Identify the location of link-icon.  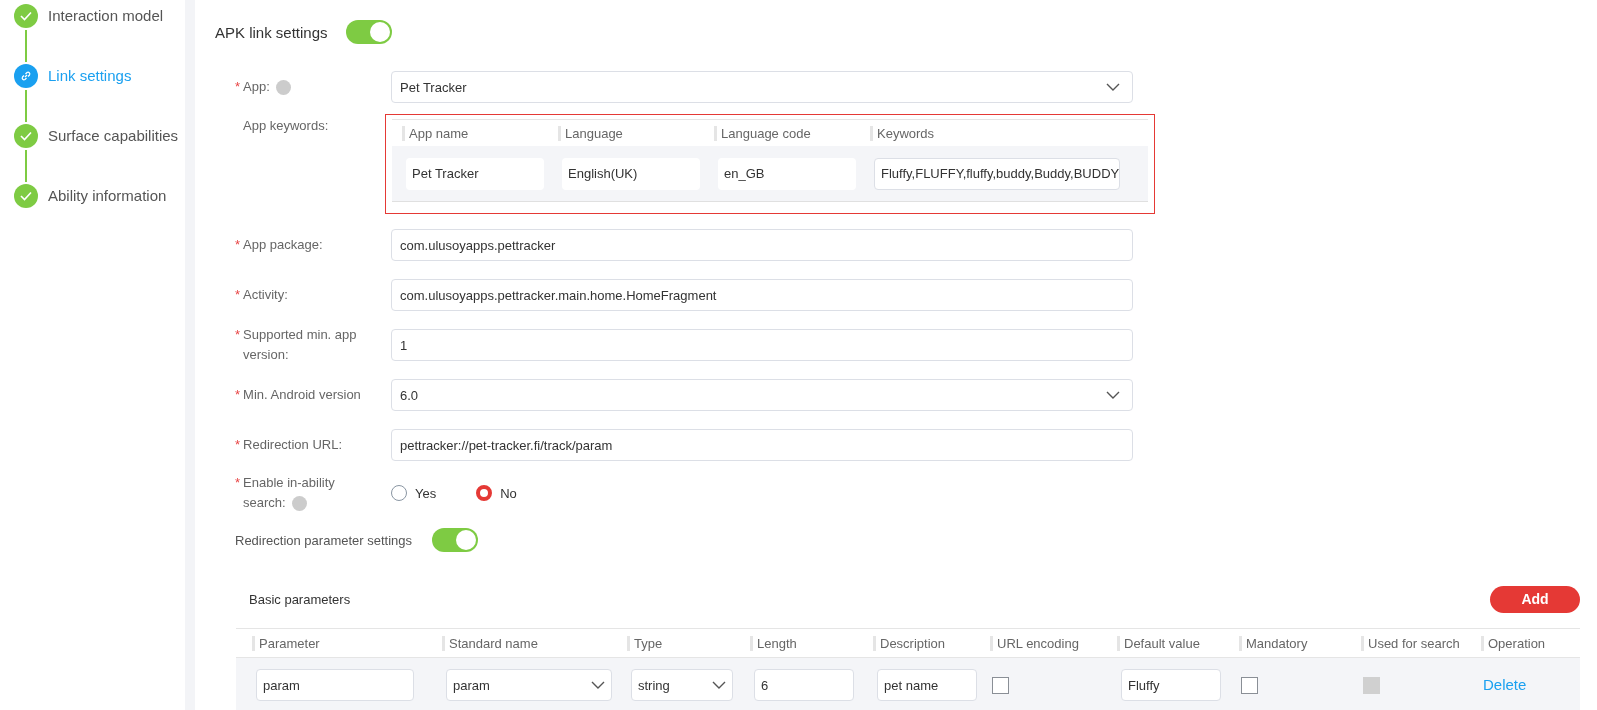
(26, 76).